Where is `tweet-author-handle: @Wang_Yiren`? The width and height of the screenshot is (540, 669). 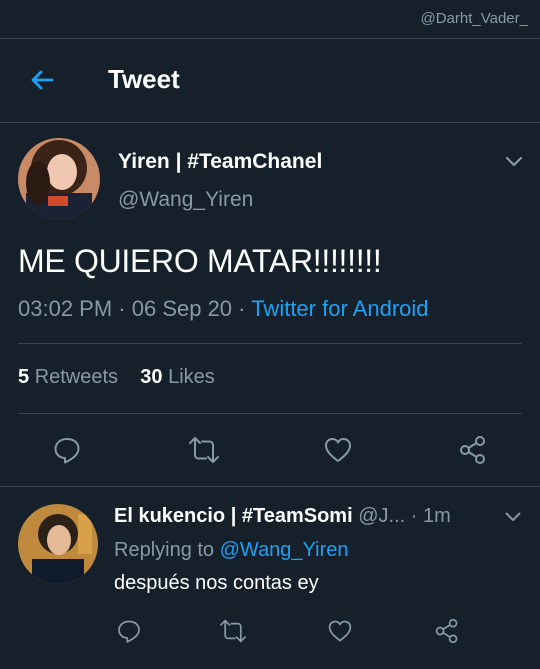 tweet-author-handle: @Wang_Yiren is located at coordinates (185, 200).